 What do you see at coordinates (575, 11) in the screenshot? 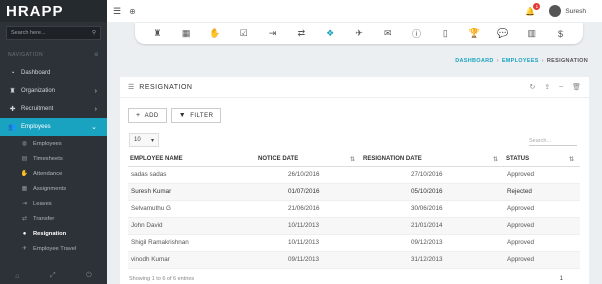
I see `user-name: Suresh` at bounding box center [575, 11].